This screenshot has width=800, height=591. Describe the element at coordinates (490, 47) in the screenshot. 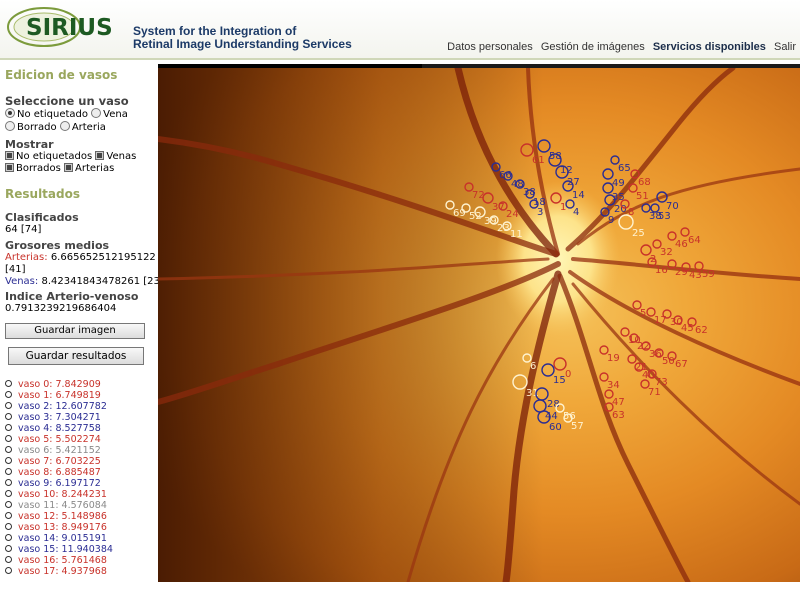

I see `nav-datos-personales: Datos personales` at that location.